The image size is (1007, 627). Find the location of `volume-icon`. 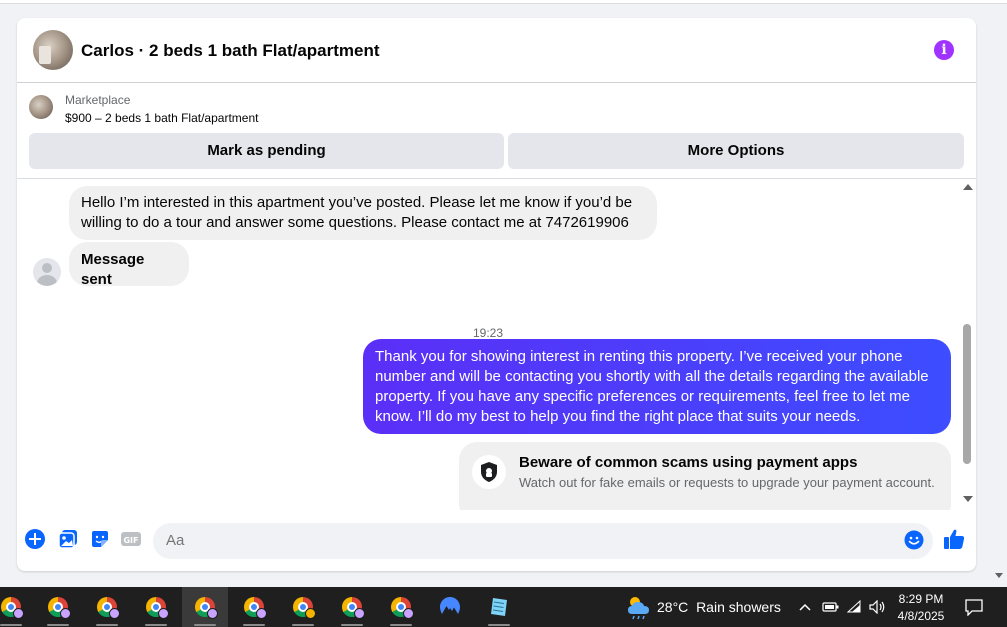

volume-icon is located at coordinates (878, 607).